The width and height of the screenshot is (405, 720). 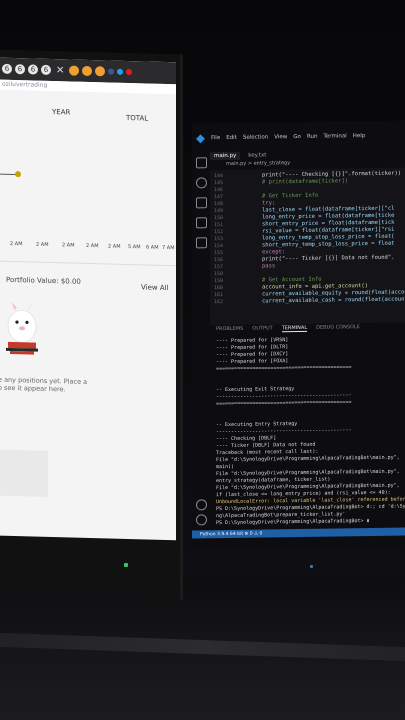 What do you see at coordinates (328, 245) in the screenshot?
I see `code-line: short_entry_temp_stop_loss_price = float` at bounding box center [328, 245].